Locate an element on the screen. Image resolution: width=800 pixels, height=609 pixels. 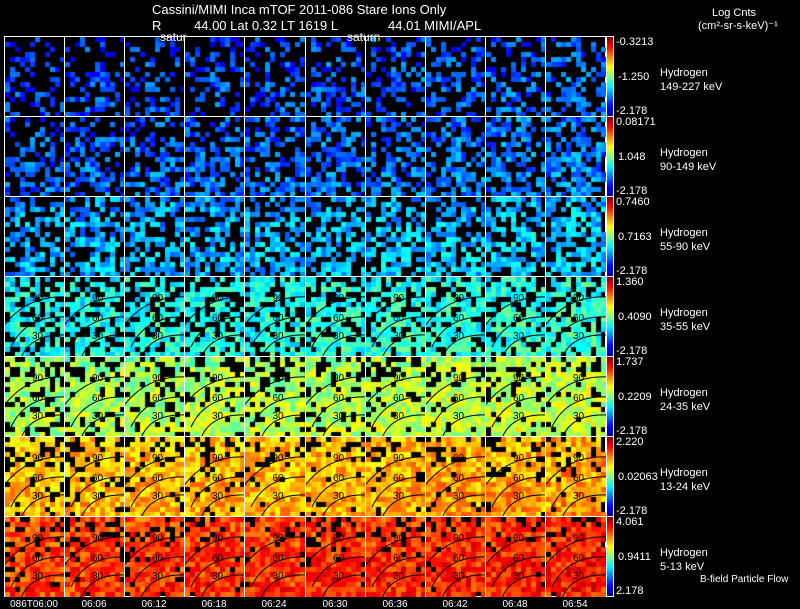
energy-range-label: 55-90 keV is located at coordinates (685, 247).